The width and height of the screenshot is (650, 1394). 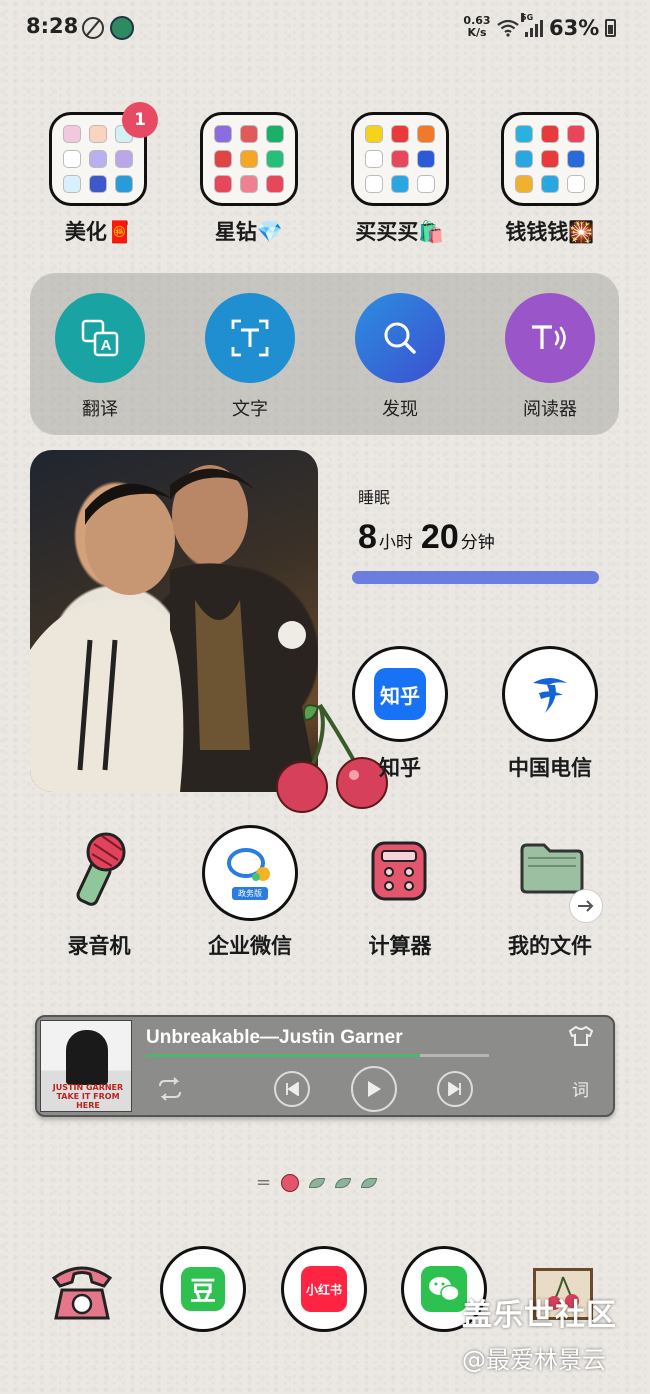 What do you see at coordinates (106, 345) in the screenshot?
I see `svg-text: A` at bounding box center [106, 345].